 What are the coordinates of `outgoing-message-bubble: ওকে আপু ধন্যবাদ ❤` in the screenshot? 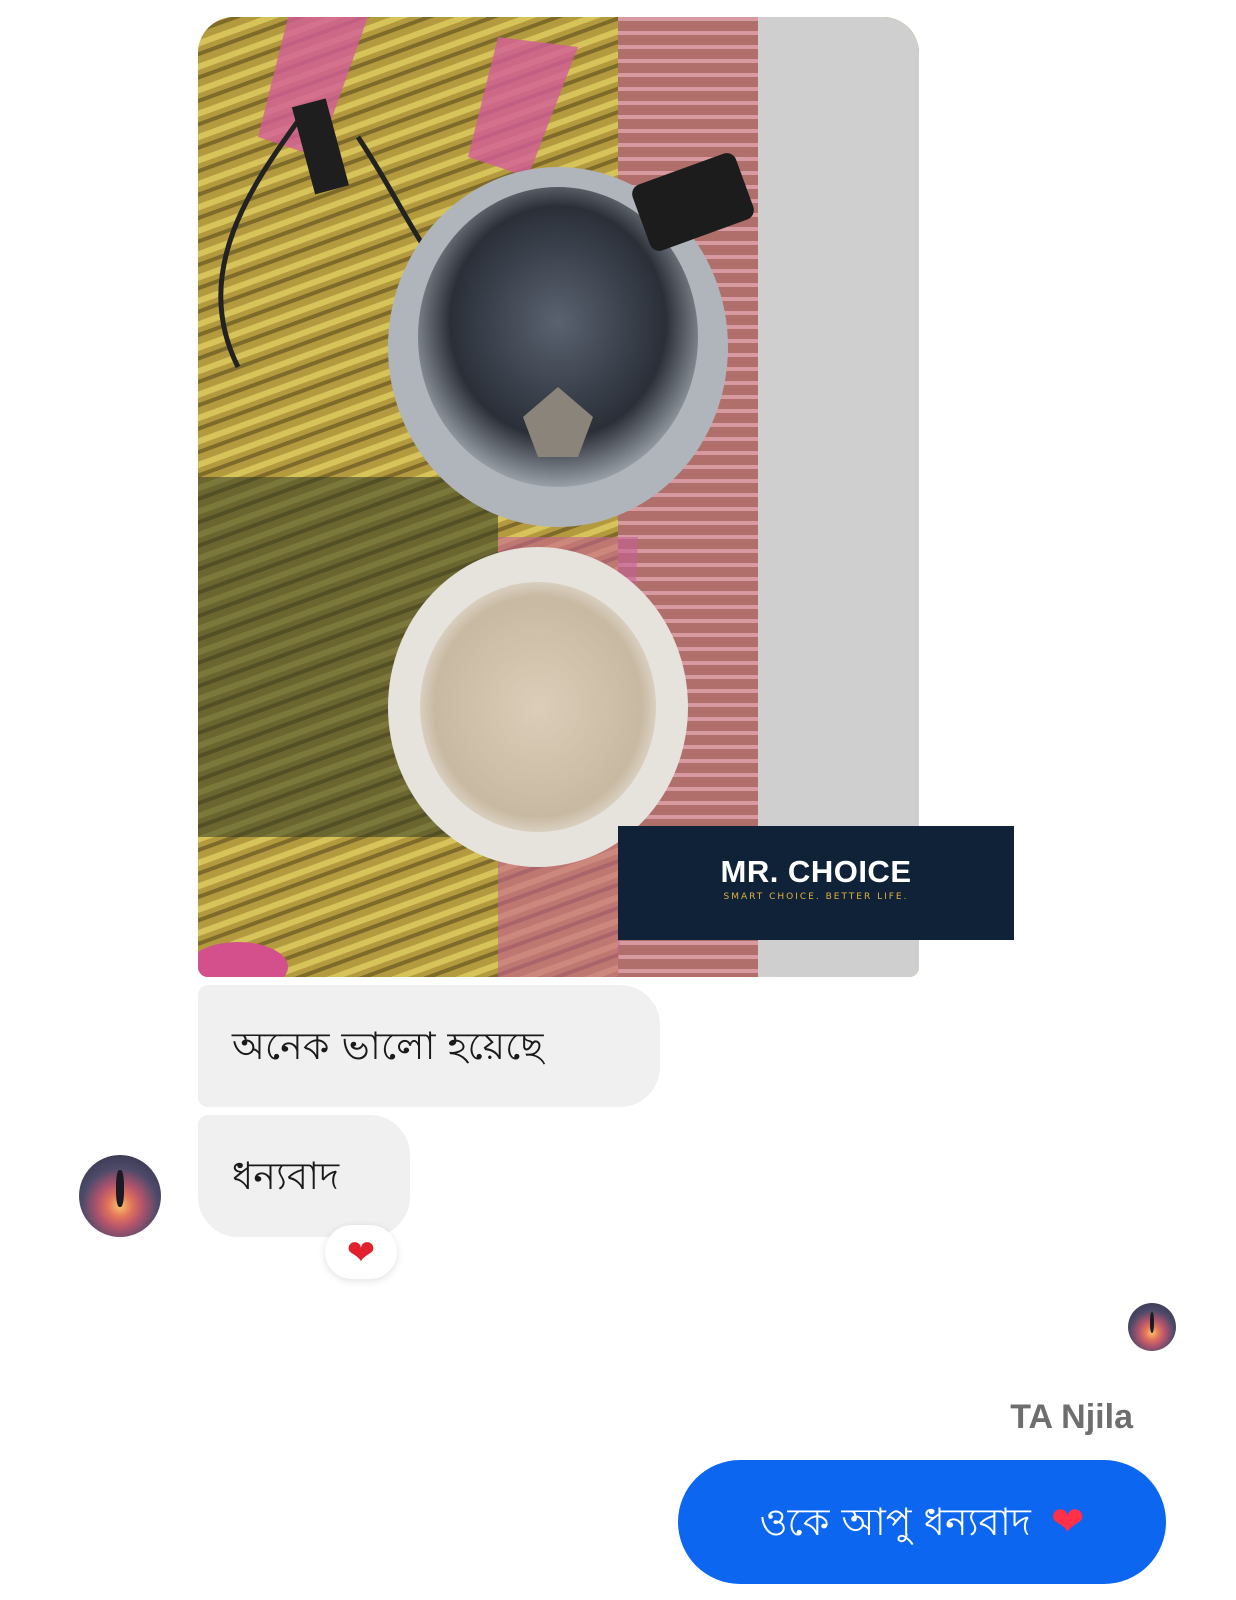 It's located at (922, 1522).